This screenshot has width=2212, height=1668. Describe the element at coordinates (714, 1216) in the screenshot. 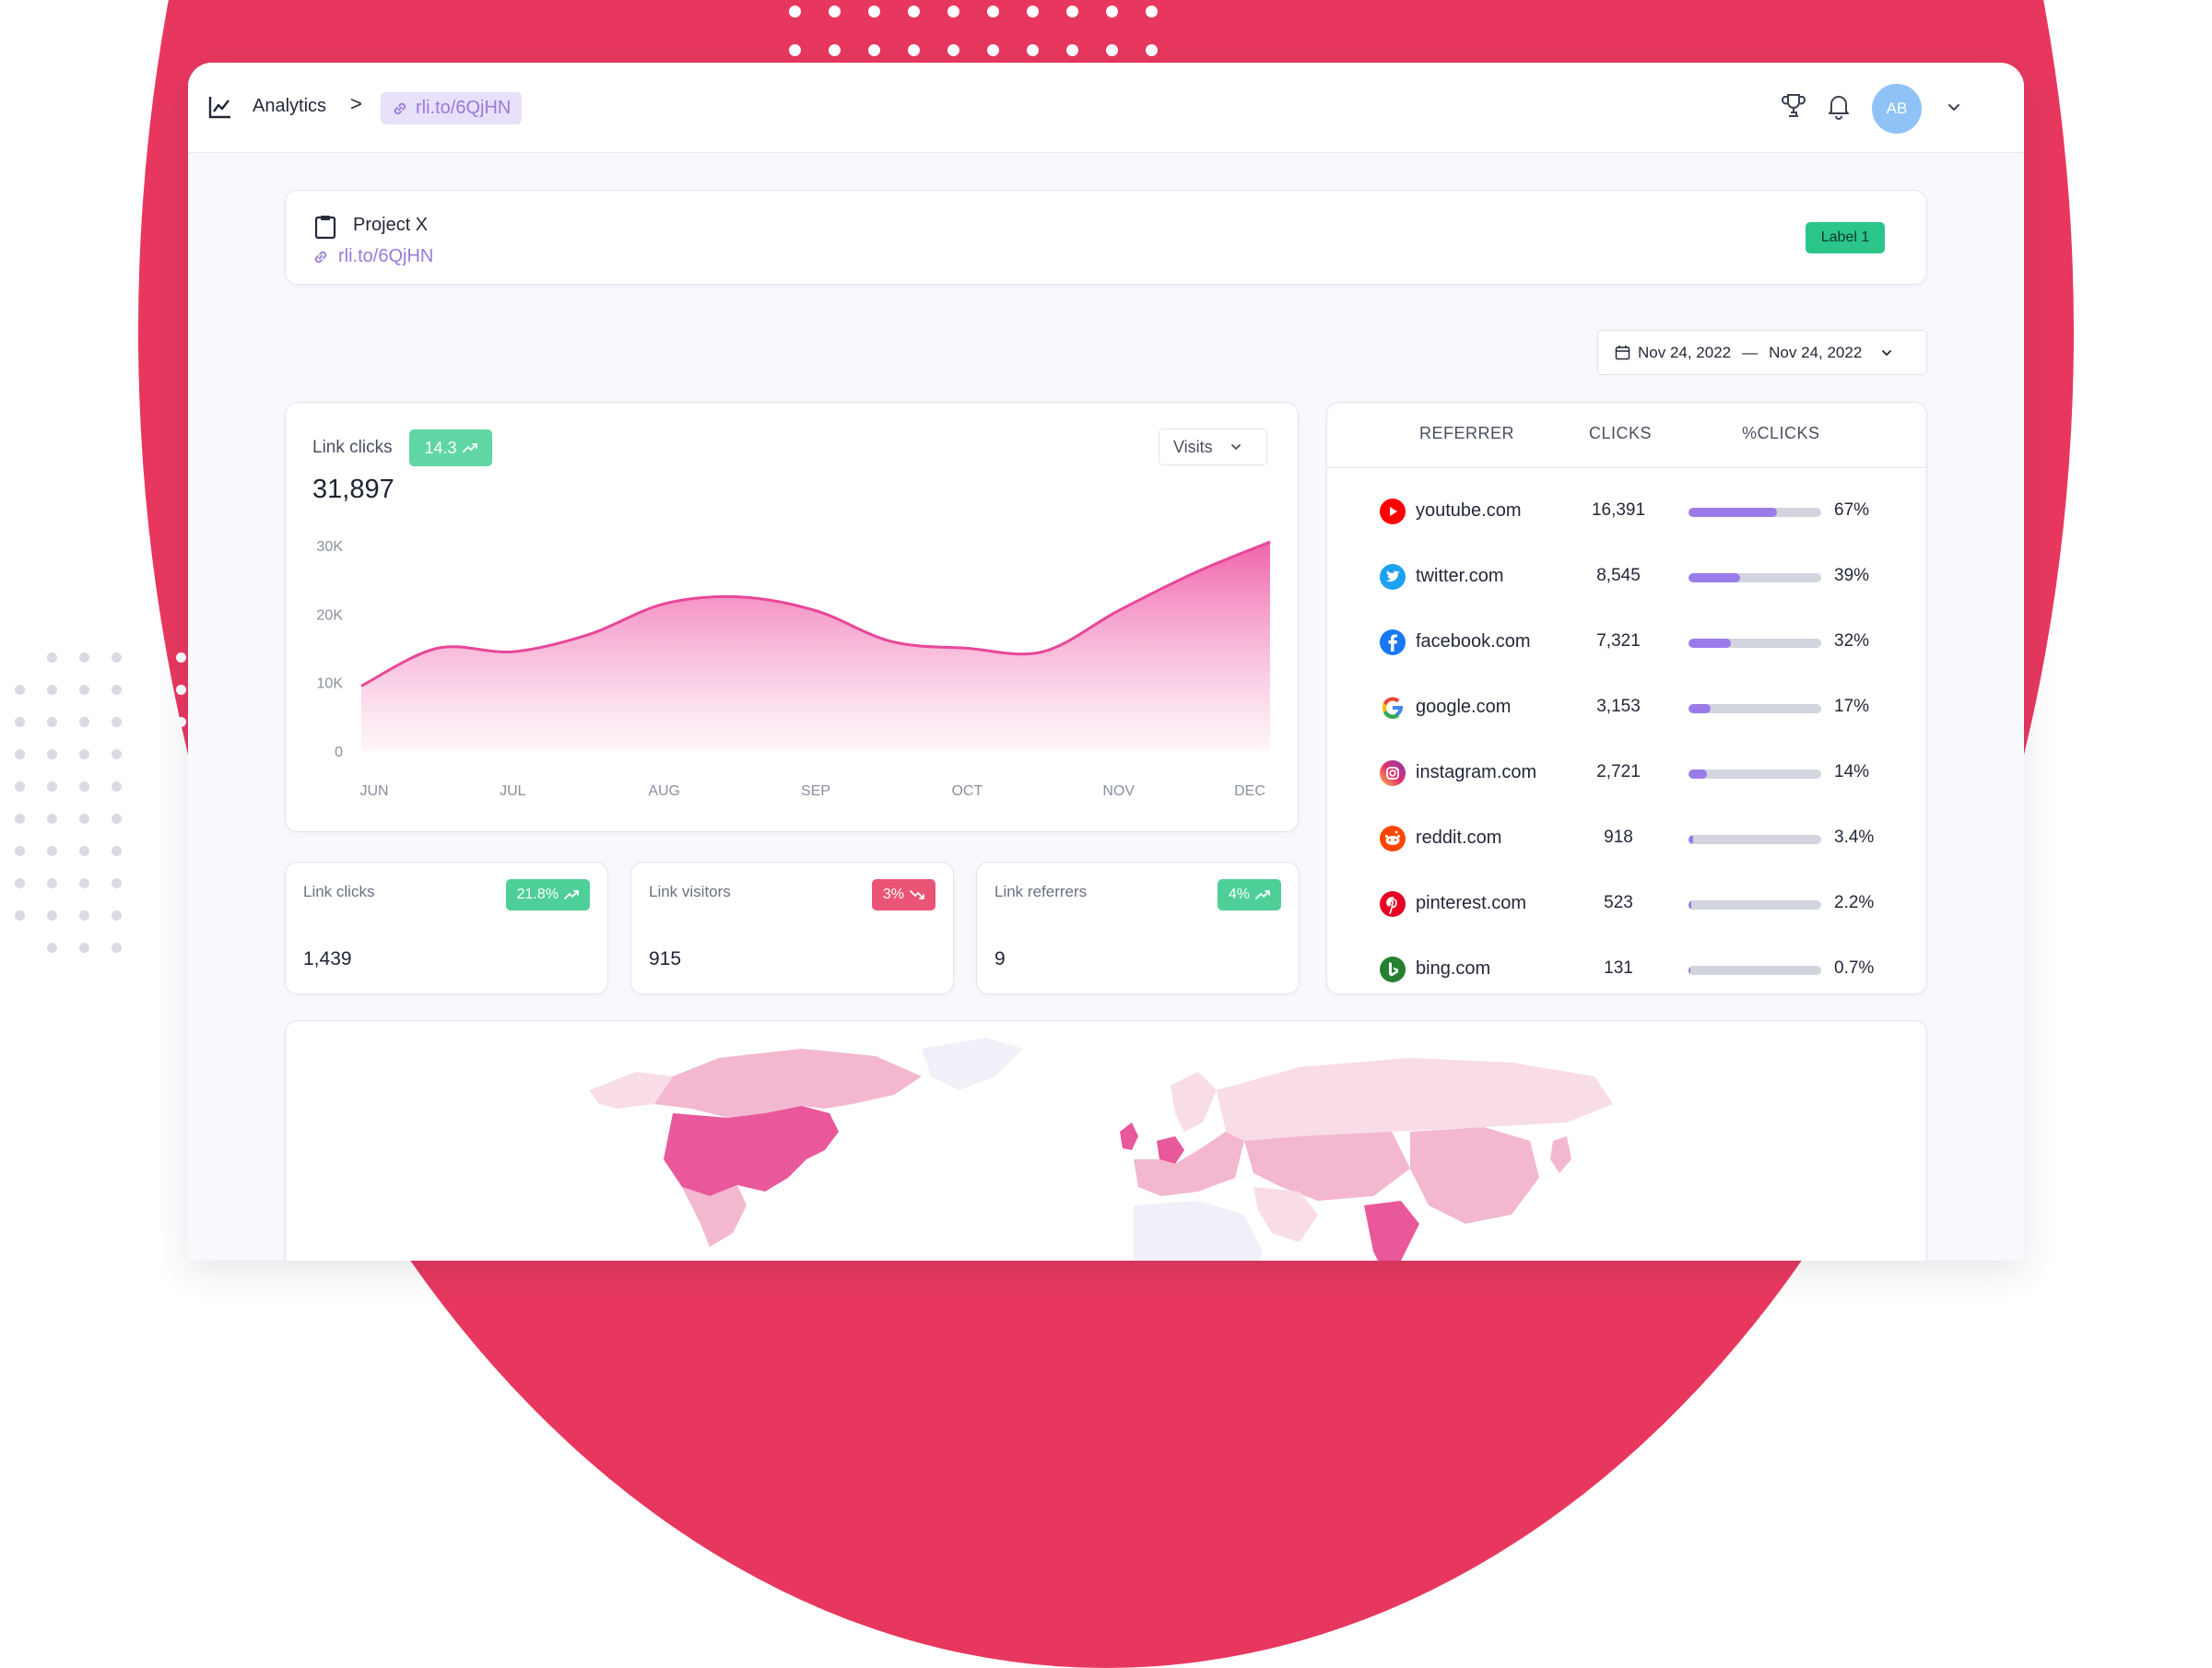

I see `map-region-mexico` at that location.